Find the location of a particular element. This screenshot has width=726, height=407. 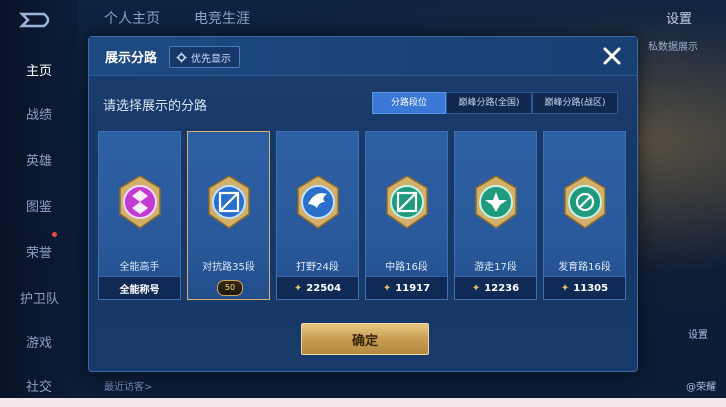

lane-card-footer: ✦ 12236 is located at coordinates (495, 287).